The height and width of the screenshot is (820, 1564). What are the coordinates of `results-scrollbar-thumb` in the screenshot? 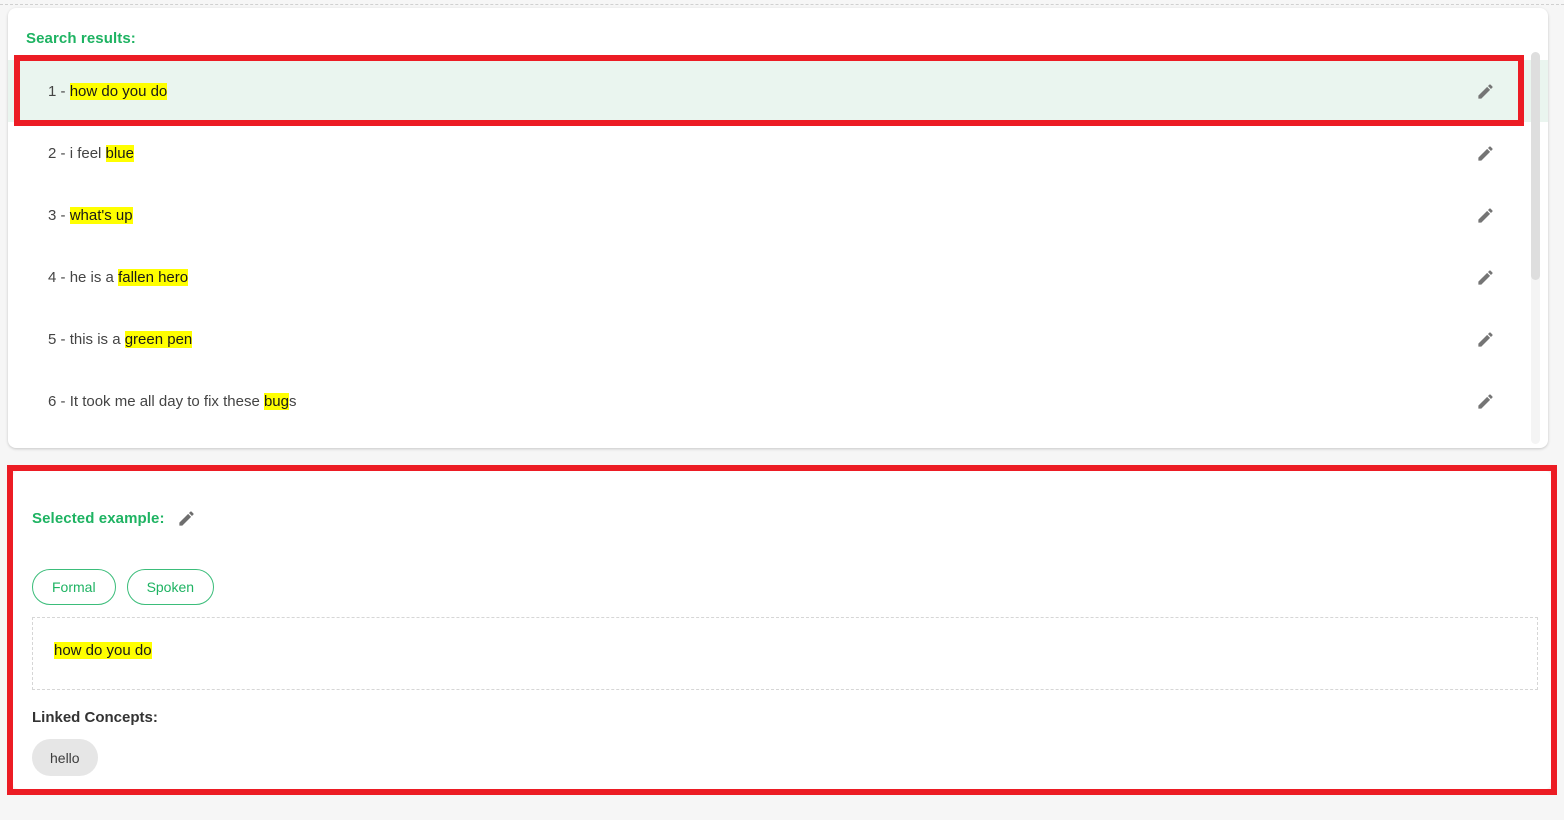 It's located at (1535, 166).